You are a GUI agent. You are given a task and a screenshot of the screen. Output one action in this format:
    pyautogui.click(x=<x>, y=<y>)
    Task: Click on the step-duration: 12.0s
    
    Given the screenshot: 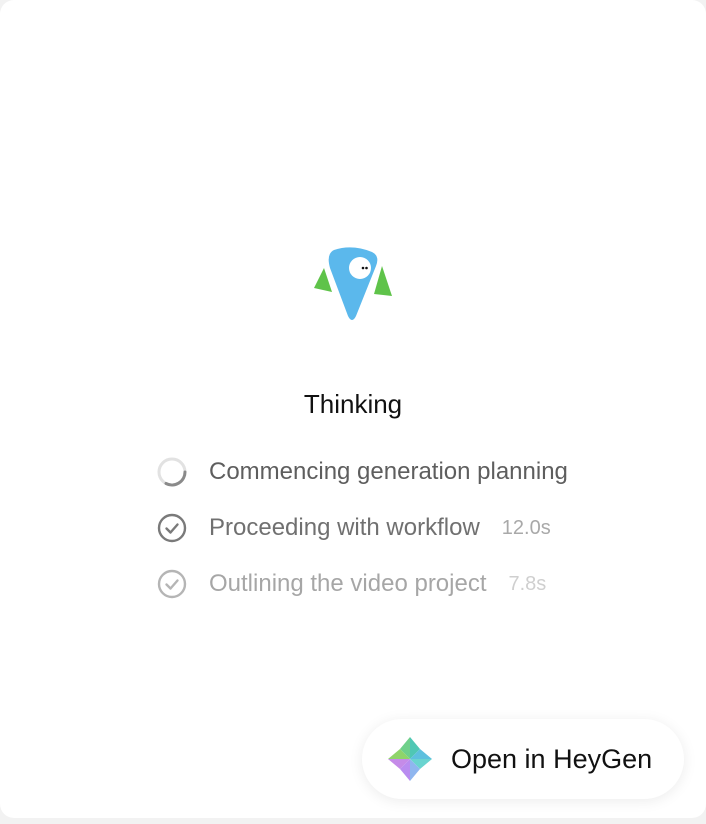 What is the action you would take?
    pyautogui.click(x=526, y=528)
    